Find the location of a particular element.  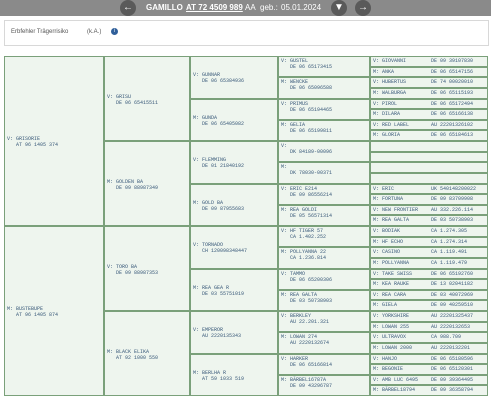

pedigree-cell-gen3-7: M: BERLHA R AT 59 1033 519 is located at coordinates (234, 374).